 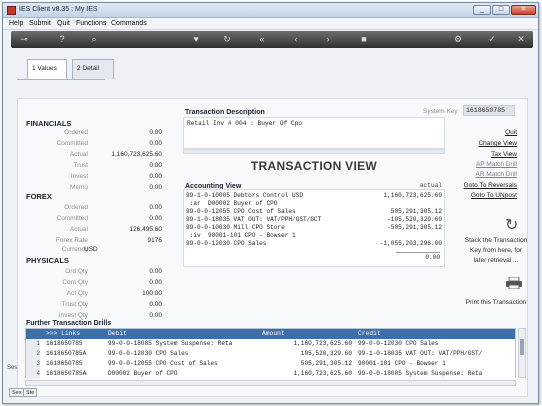 I want to click on stack-refresh-icon: ↻, so click(x=511, y=225).